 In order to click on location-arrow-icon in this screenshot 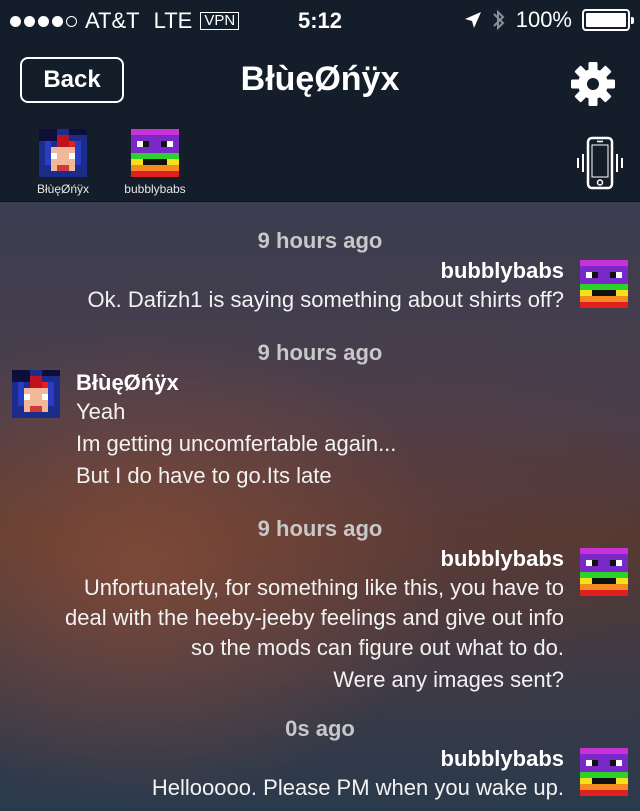, I will do `click(473, 20)`.